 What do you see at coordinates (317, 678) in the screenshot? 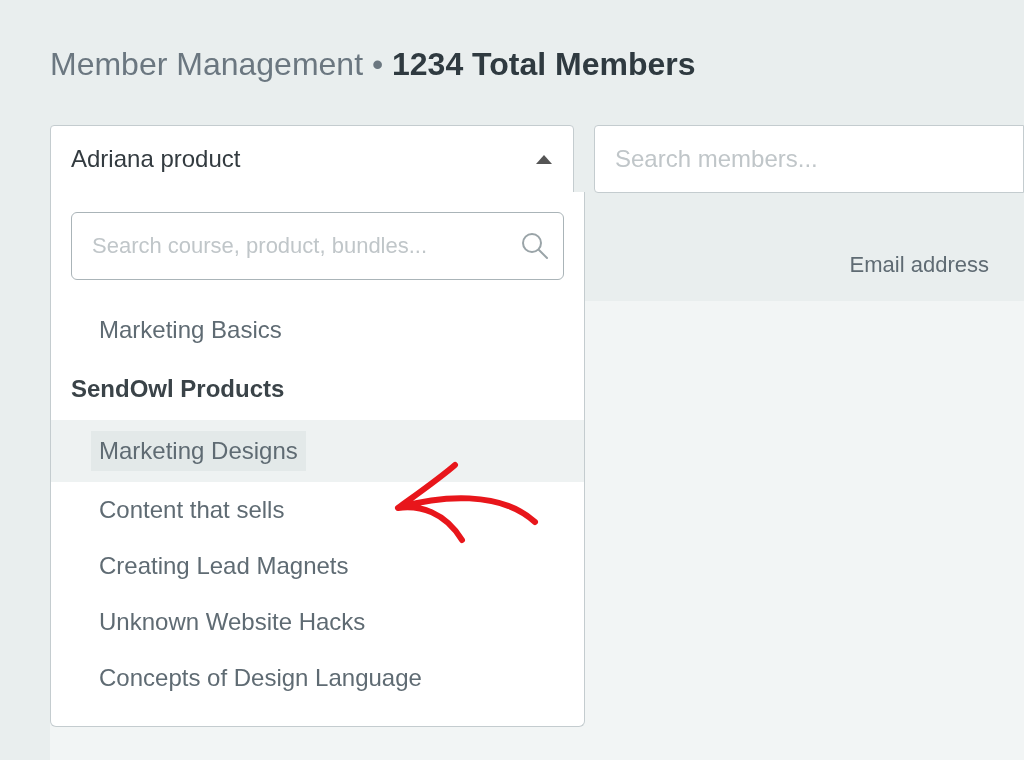
I see `product-option: Concepts of Design Language` at bounding box center [317, 678].